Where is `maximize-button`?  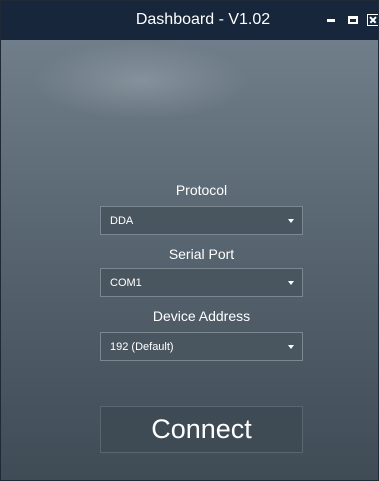
maximize-button is located at coordinates (353, 20).